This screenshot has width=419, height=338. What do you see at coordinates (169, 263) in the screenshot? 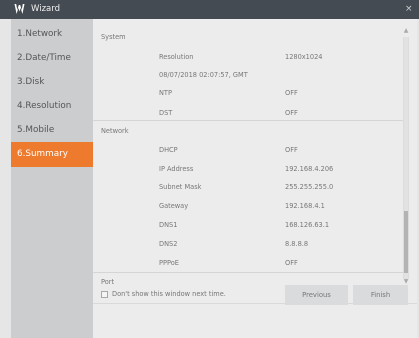
I see `pppoe-label: PPPoE` at bounding box center [169, 263].